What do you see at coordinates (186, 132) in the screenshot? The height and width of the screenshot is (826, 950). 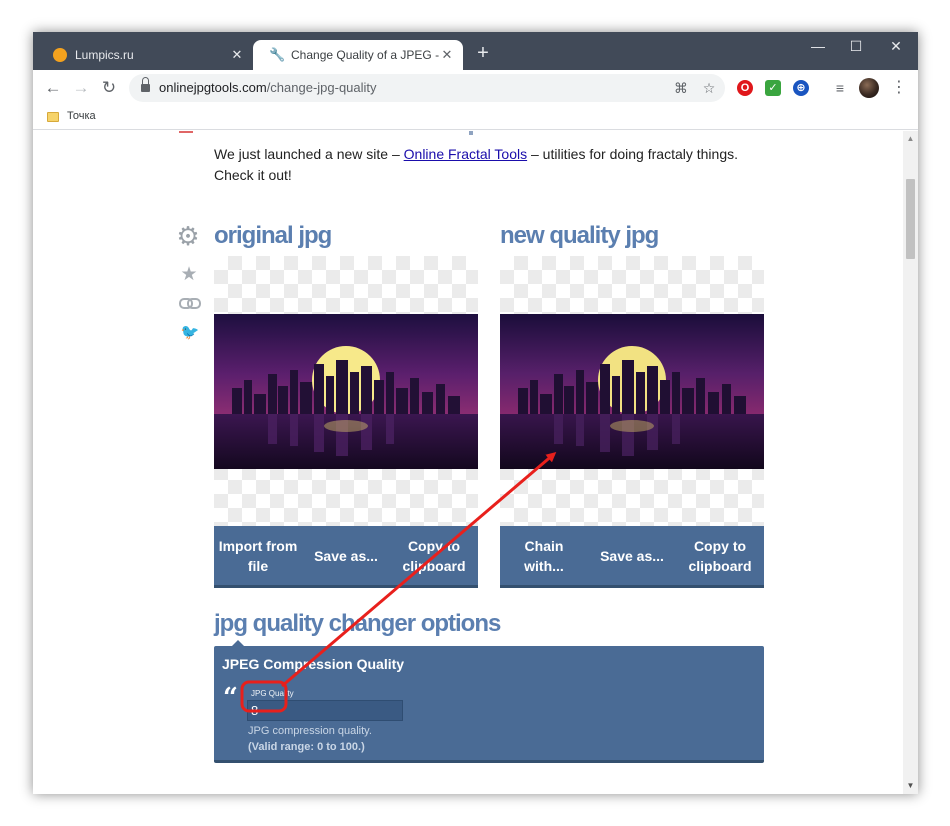 I see `partial-header-icon` at bounding box center [186, 132].